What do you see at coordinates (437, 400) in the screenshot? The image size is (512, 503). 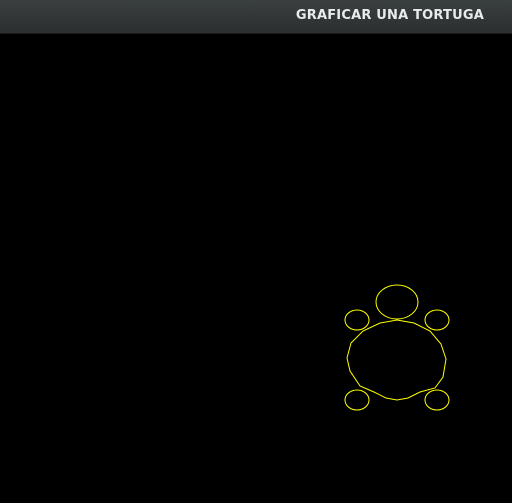 I see `turtle-leg-back-right` at bounding box center [437, 400].